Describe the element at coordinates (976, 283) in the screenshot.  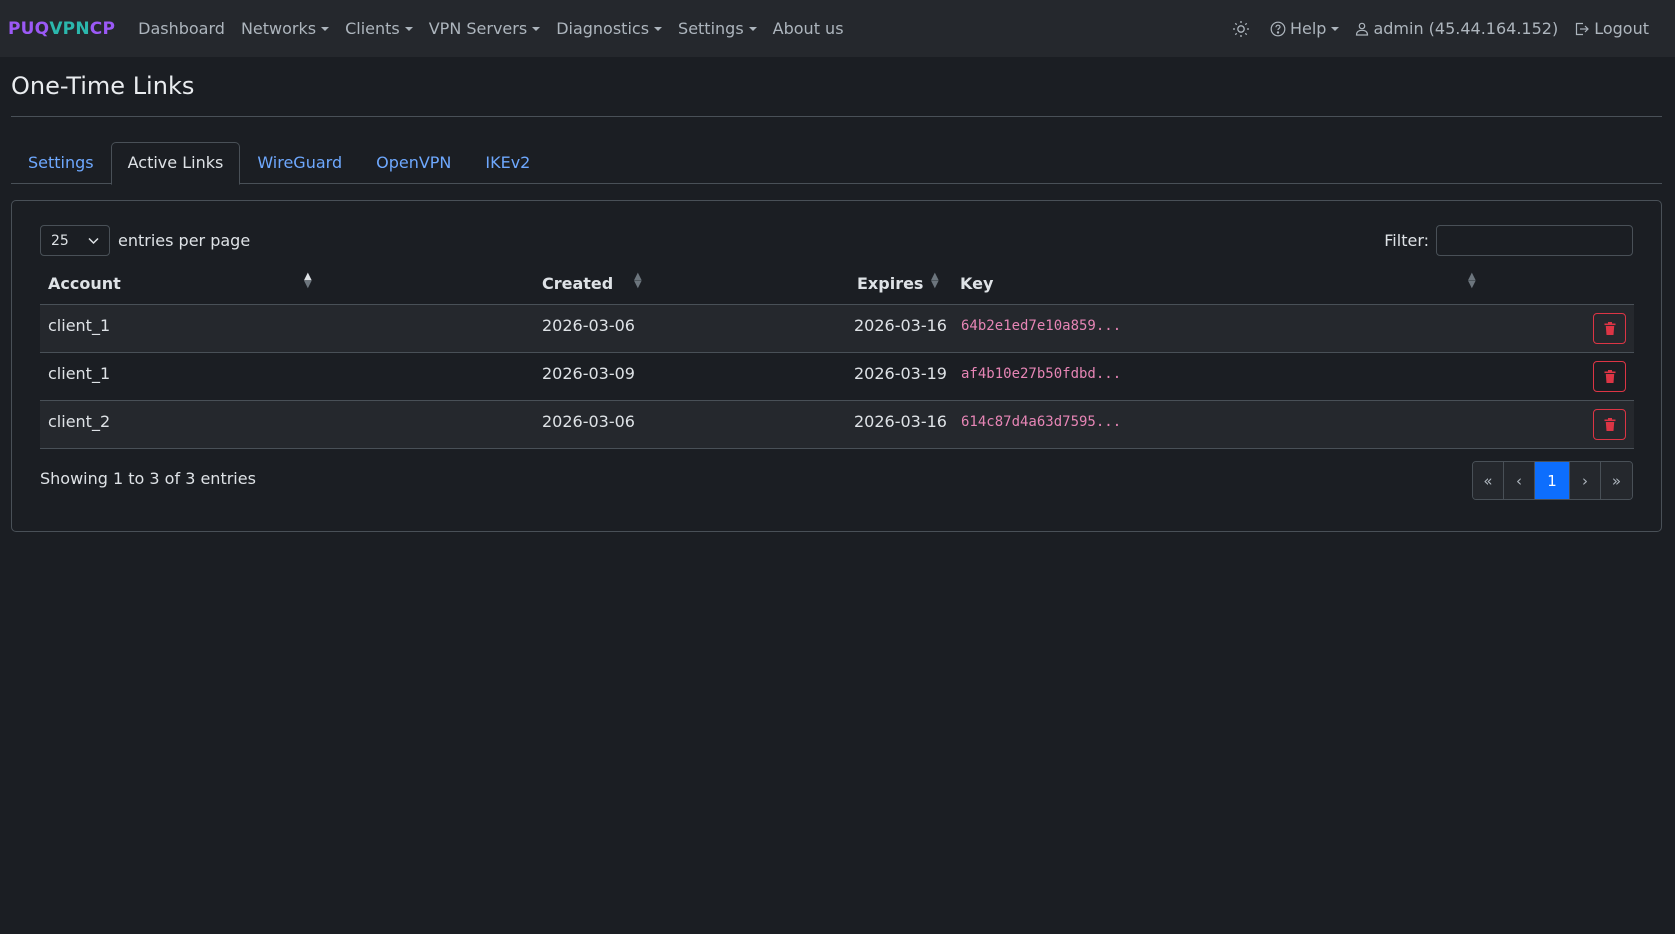
I see `col-key: Key` at that location.